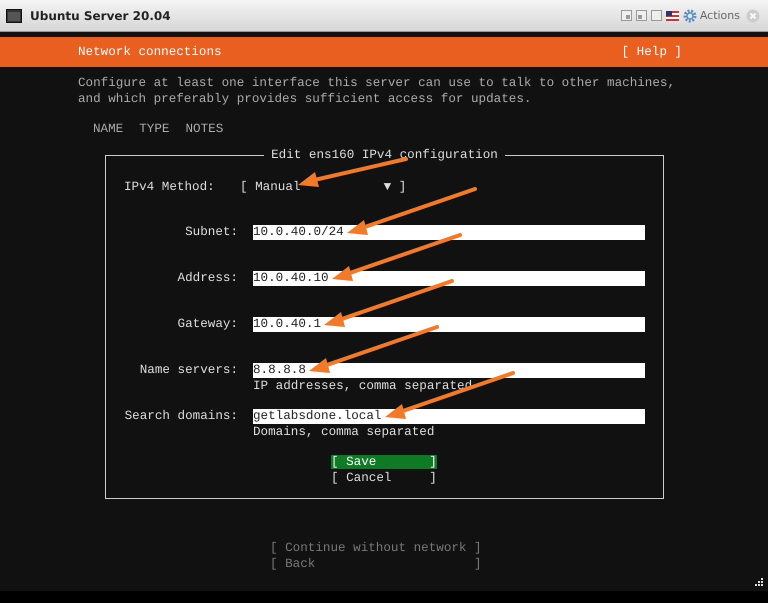  Describe the element at coordinates (14, 15) in the screenshot. I see `terminal-icon` at that location.